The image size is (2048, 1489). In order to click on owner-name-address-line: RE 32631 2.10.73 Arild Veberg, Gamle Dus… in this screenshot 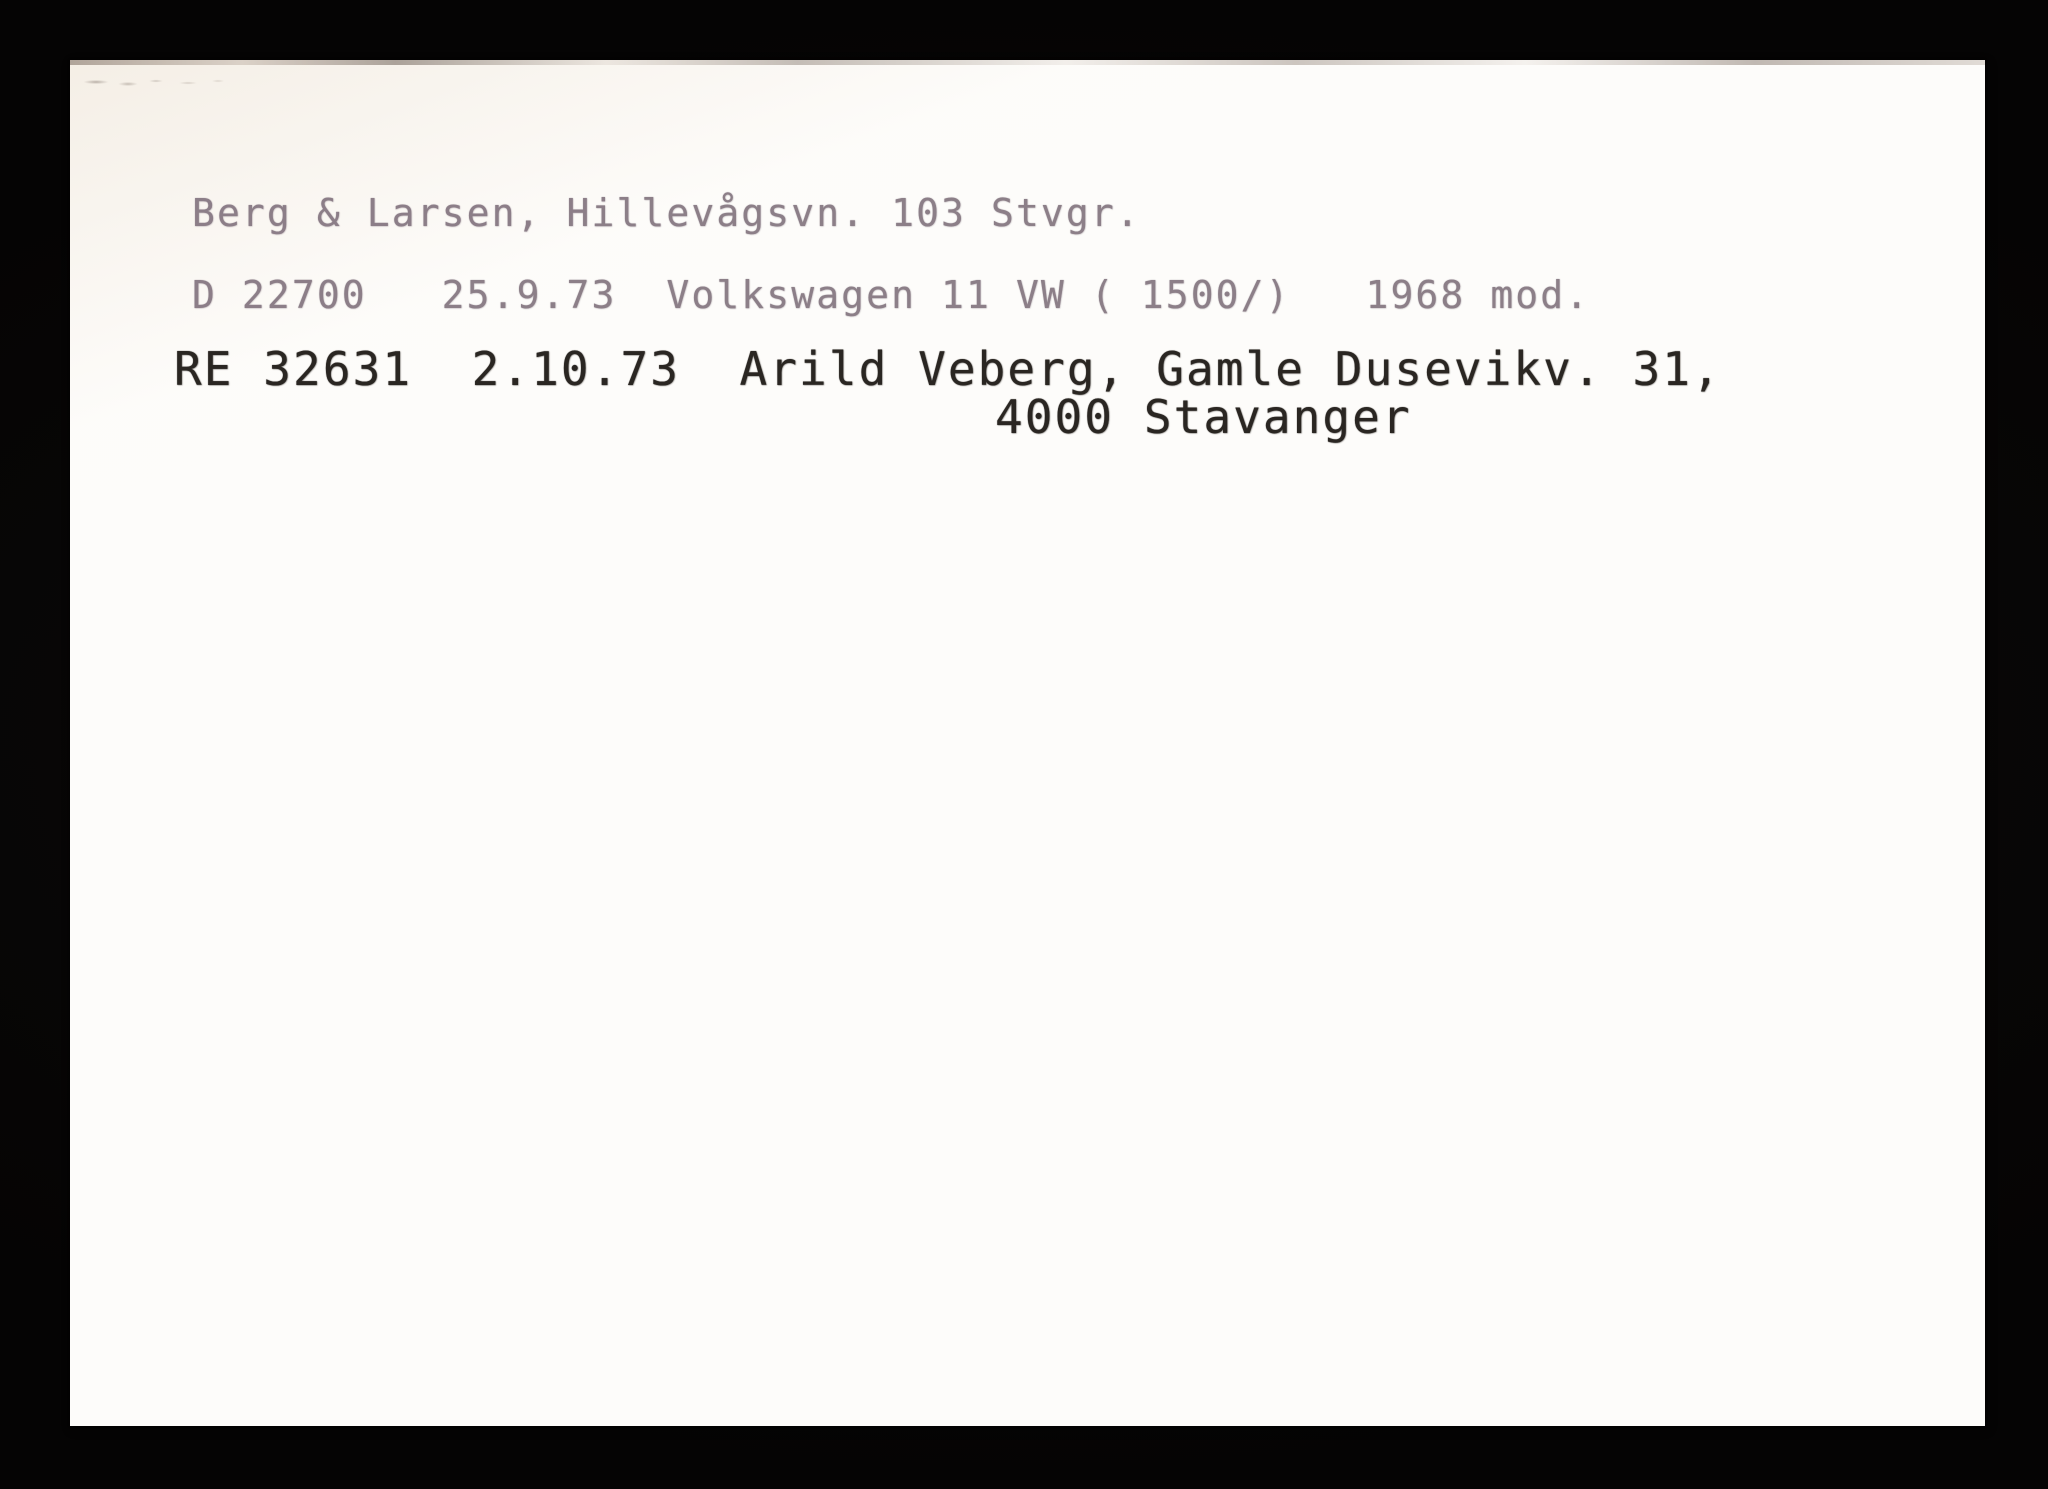, I will do `click(948, 369)`.